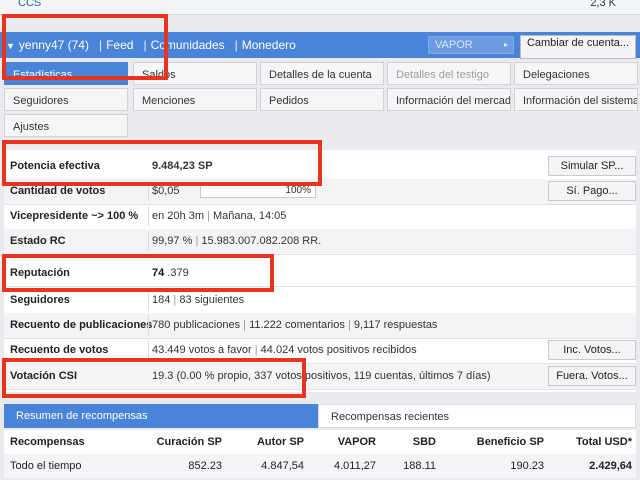 The width and height of the screenshot is (640, 480). I want to click on vote-weight-slider: 100%, so click(258, 191).